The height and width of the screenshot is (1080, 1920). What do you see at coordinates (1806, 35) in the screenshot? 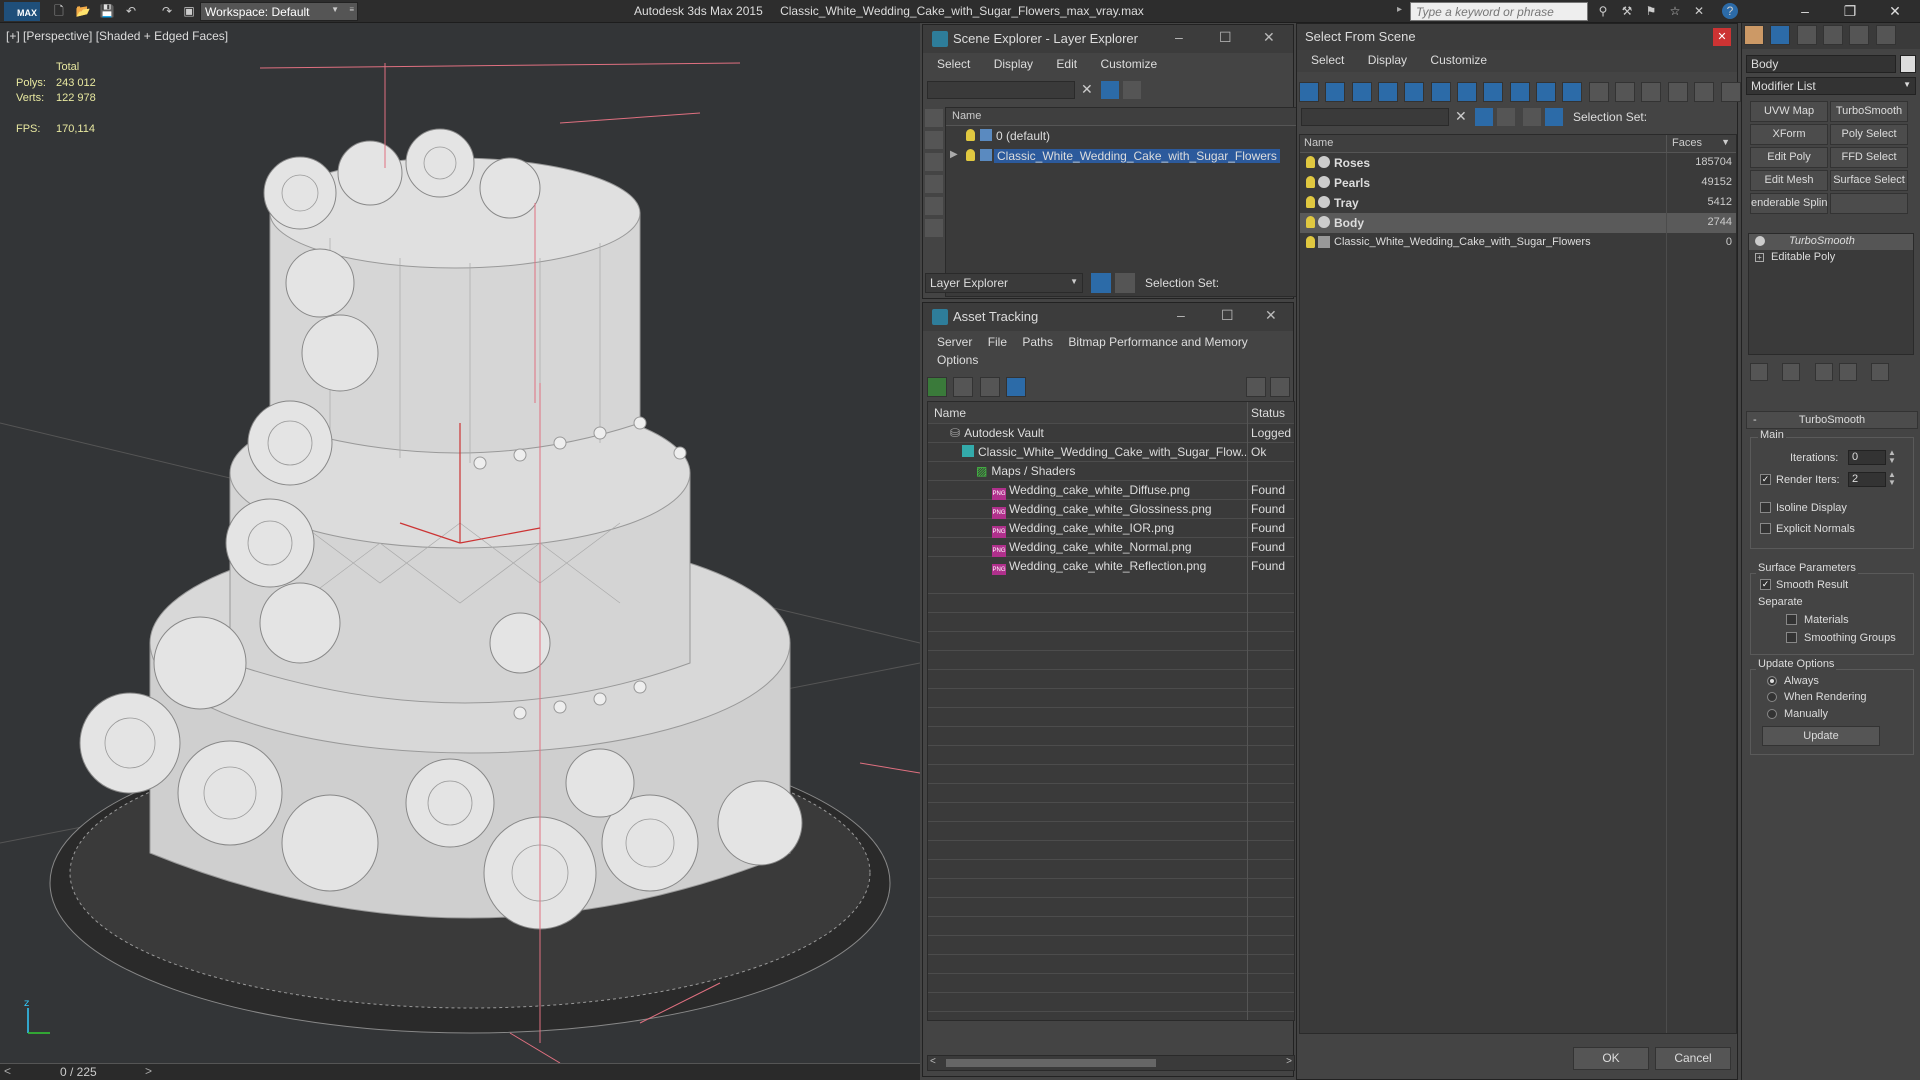
I see `hierarchy-tab-icon` at bounding box center [1806, 35].